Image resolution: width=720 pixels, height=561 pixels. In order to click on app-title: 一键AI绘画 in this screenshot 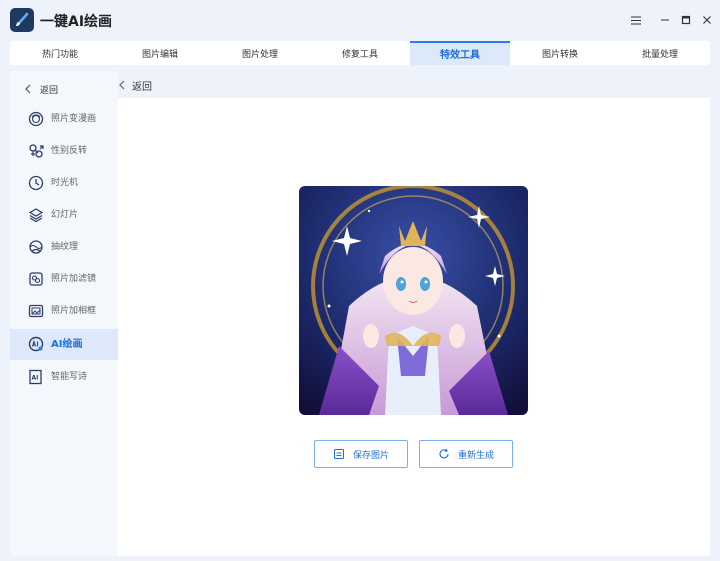, I will do `click(76, 22)`.